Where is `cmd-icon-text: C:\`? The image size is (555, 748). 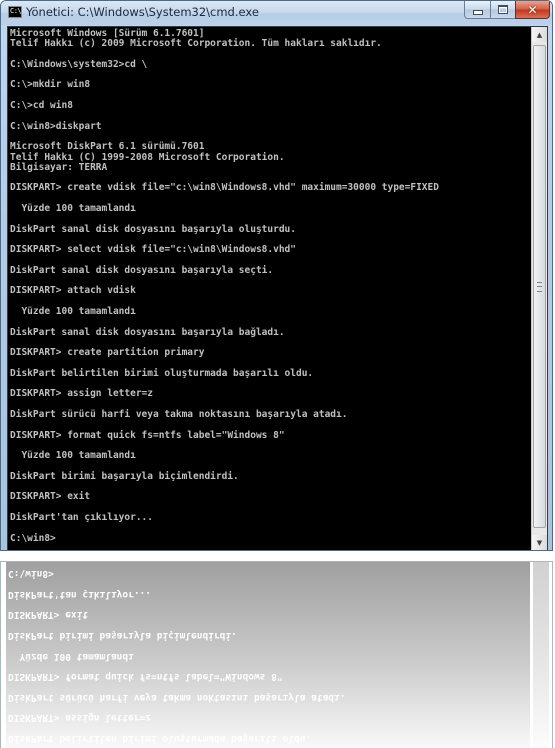
cmd-icon-text: C:\ is located at coordinates (16, 11).